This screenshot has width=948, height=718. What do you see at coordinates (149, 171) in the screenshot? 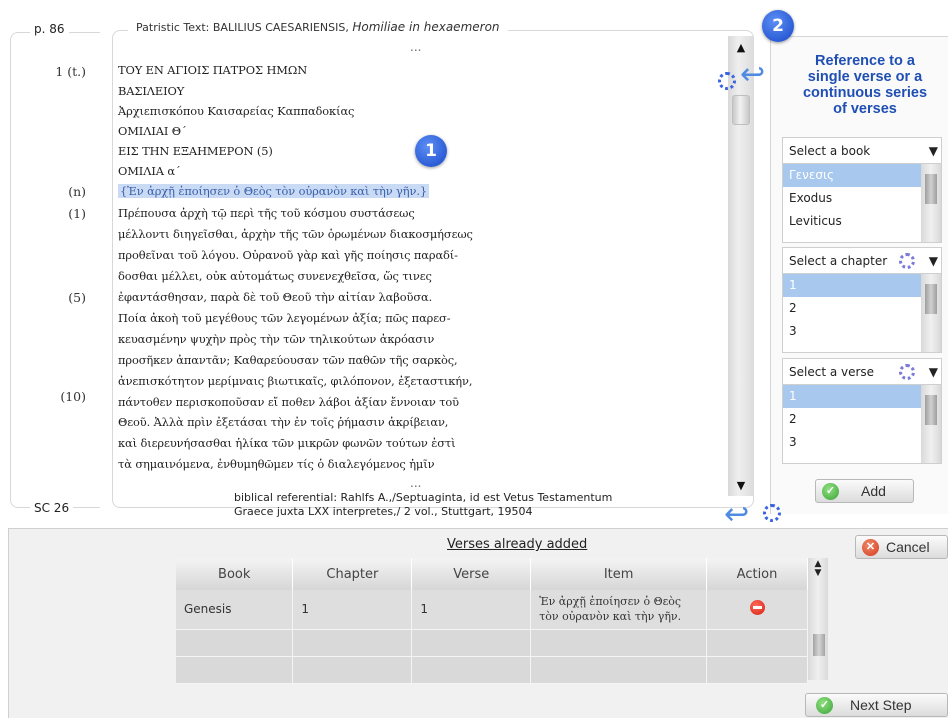
I see `text-line: ΟΜΙΛΙΑ α΄` at bounding box center [149, 171].